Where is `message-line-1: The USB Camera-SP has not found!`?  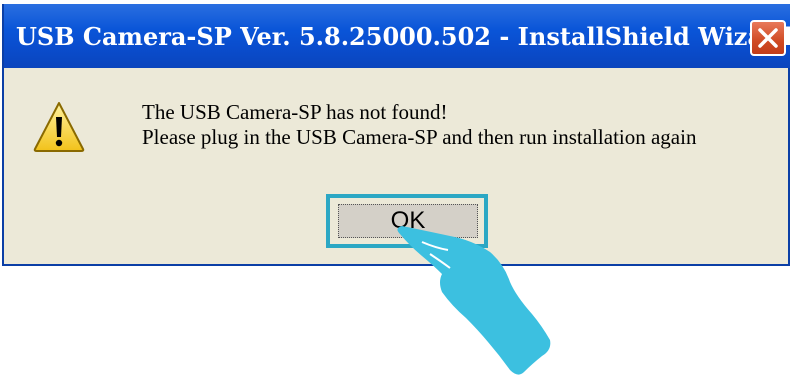
message-line-1: The USB Camera-SP has not found! is located at coordinates (295, 112).